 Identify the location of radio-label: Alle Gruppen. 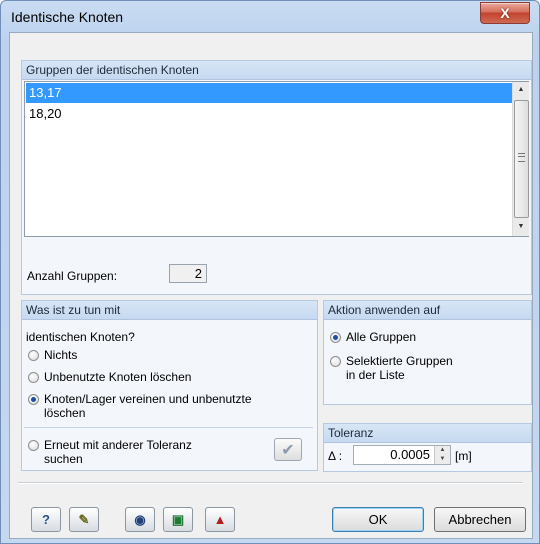
(381, 337).